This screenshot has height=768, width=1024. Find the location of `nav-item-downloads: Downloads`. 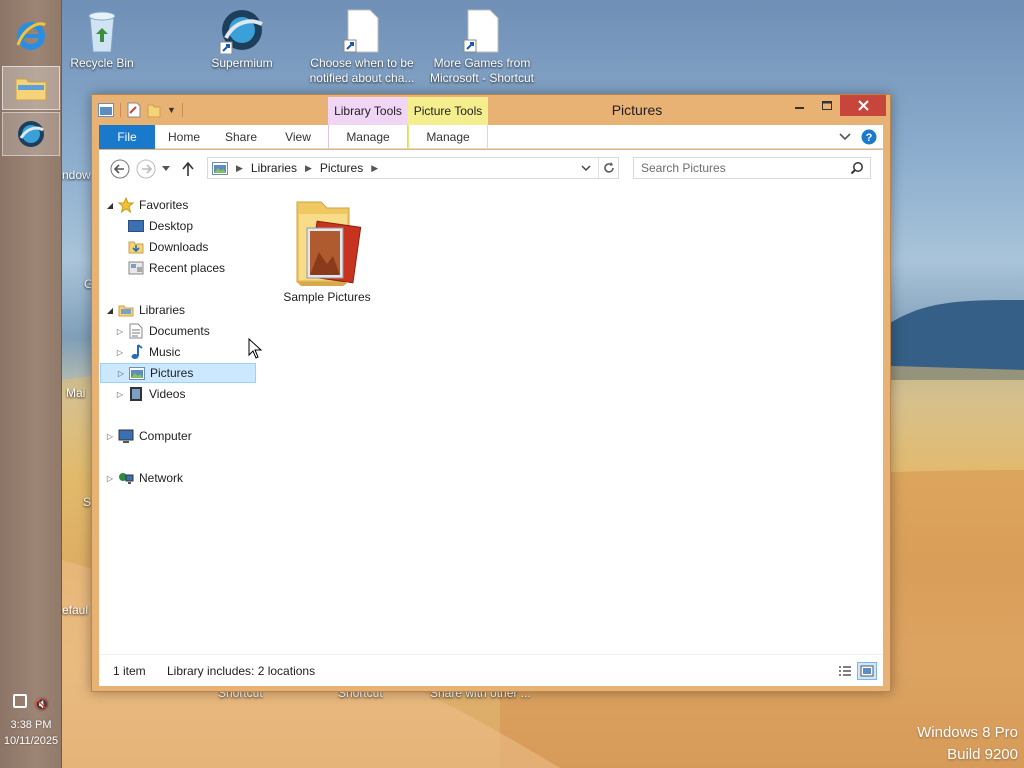

nav-item-downloads: Downloads is located at coordinates (166, 247).